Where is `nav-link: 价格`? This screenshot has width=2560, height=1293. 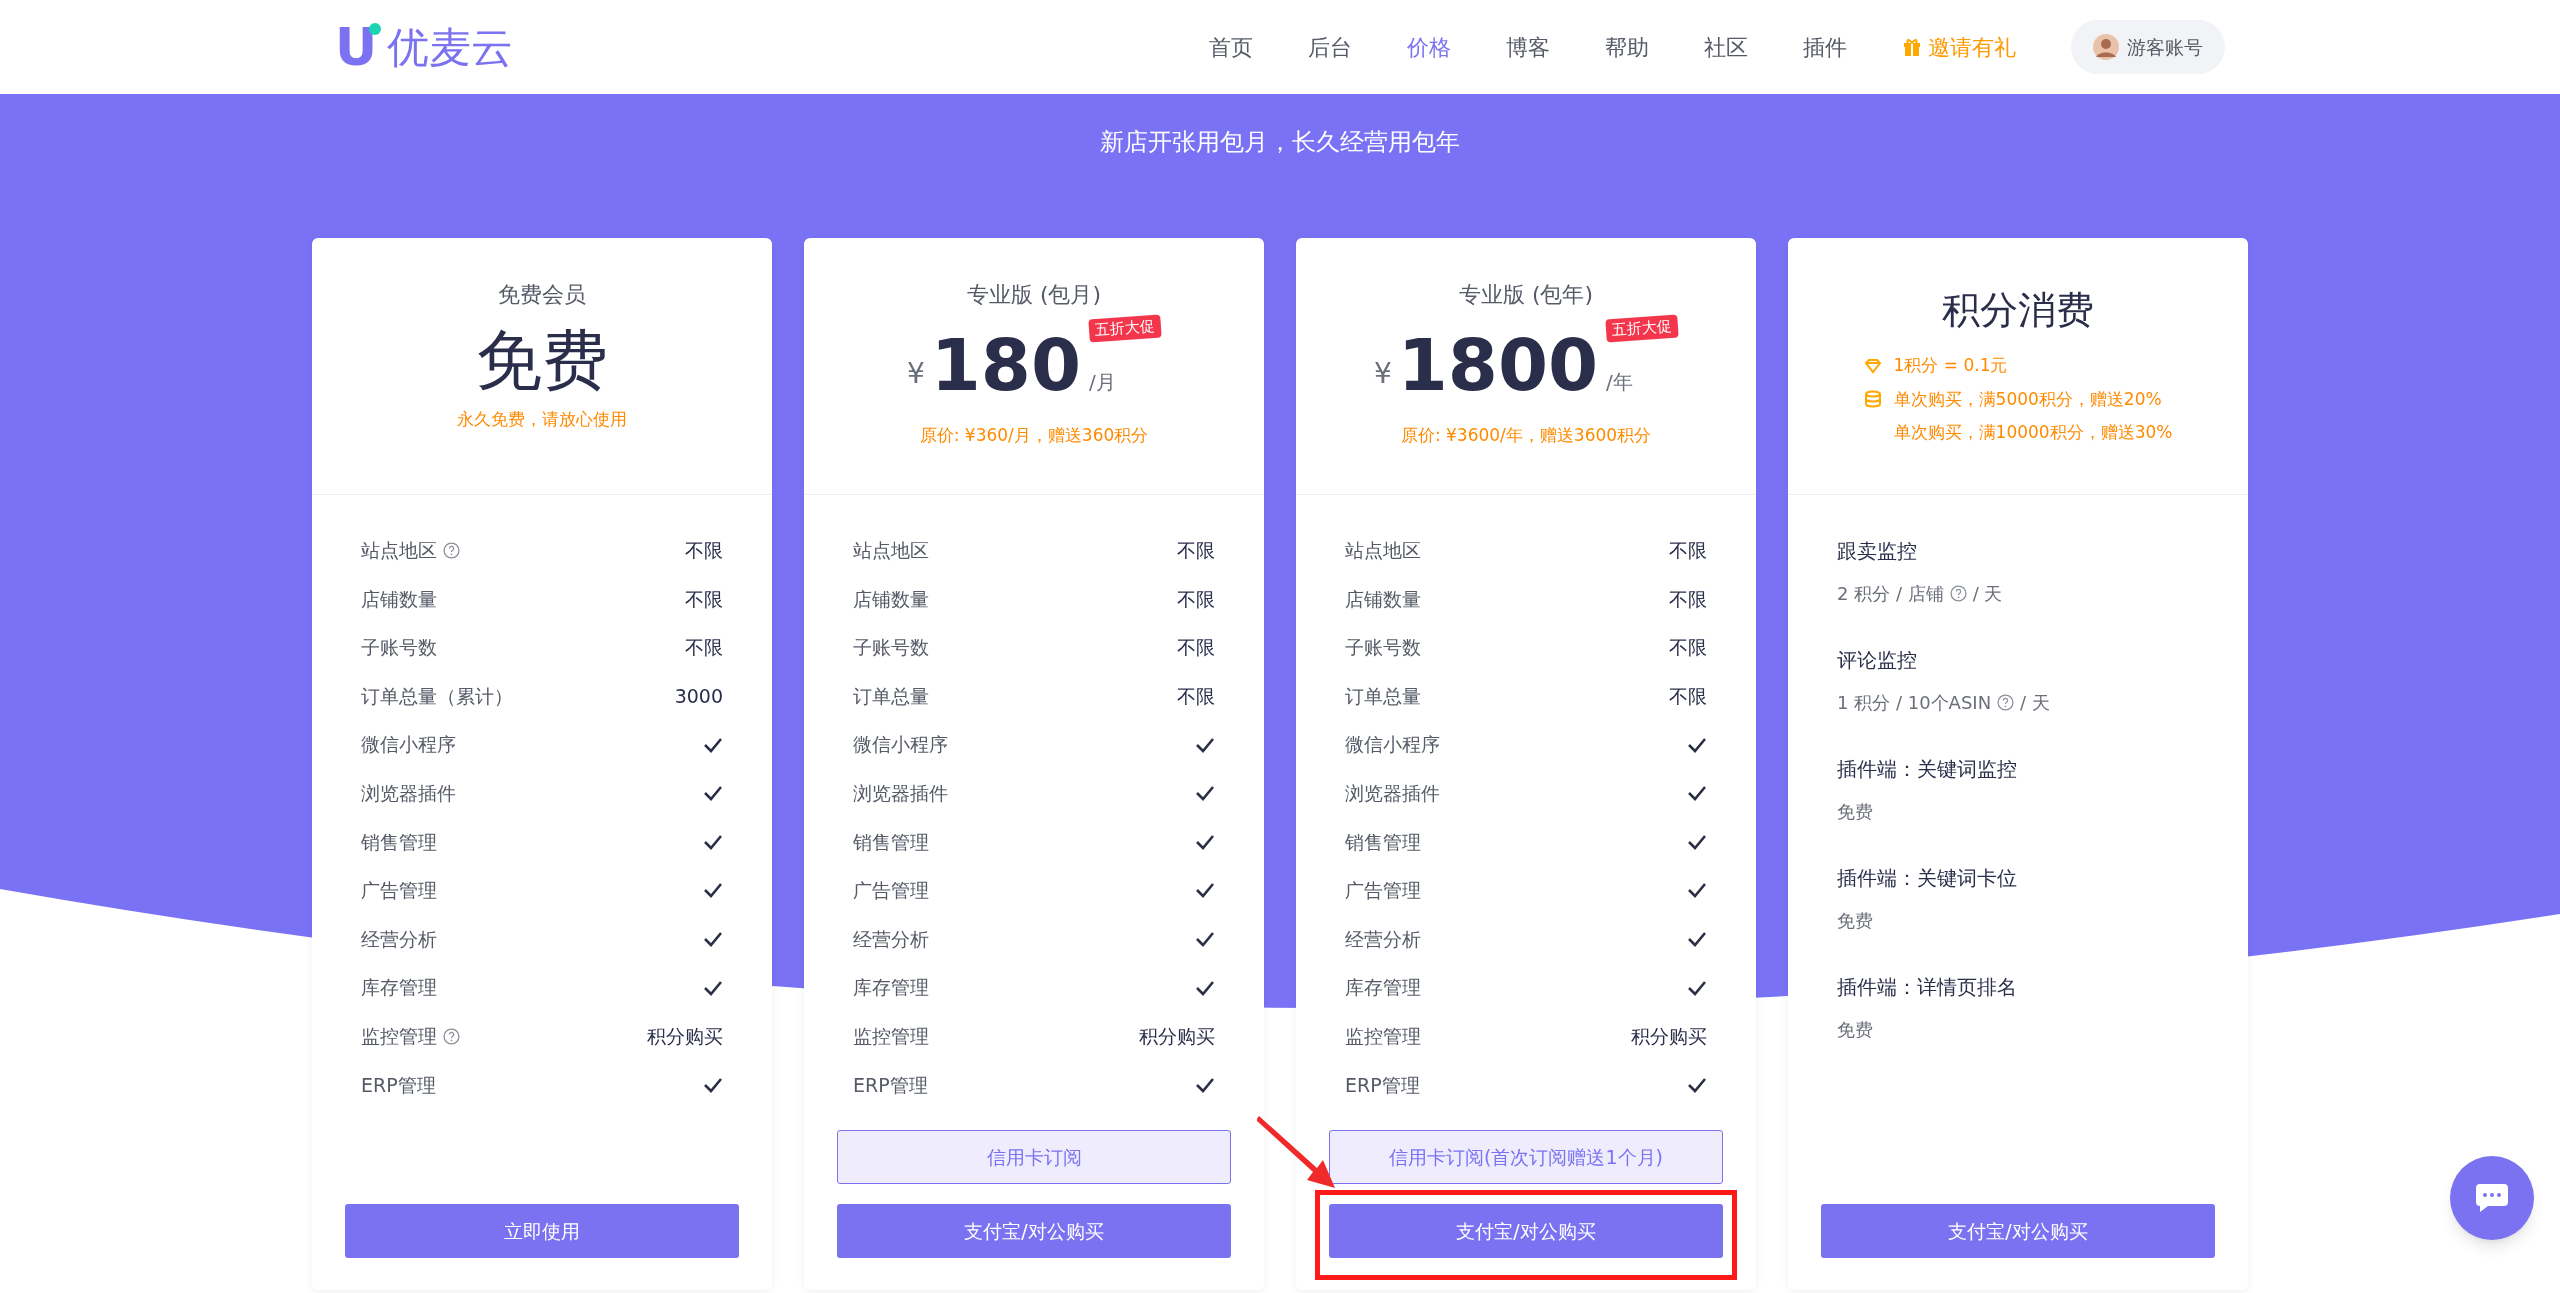
nav-link: 价格 is located at coordinates (1429, 47).